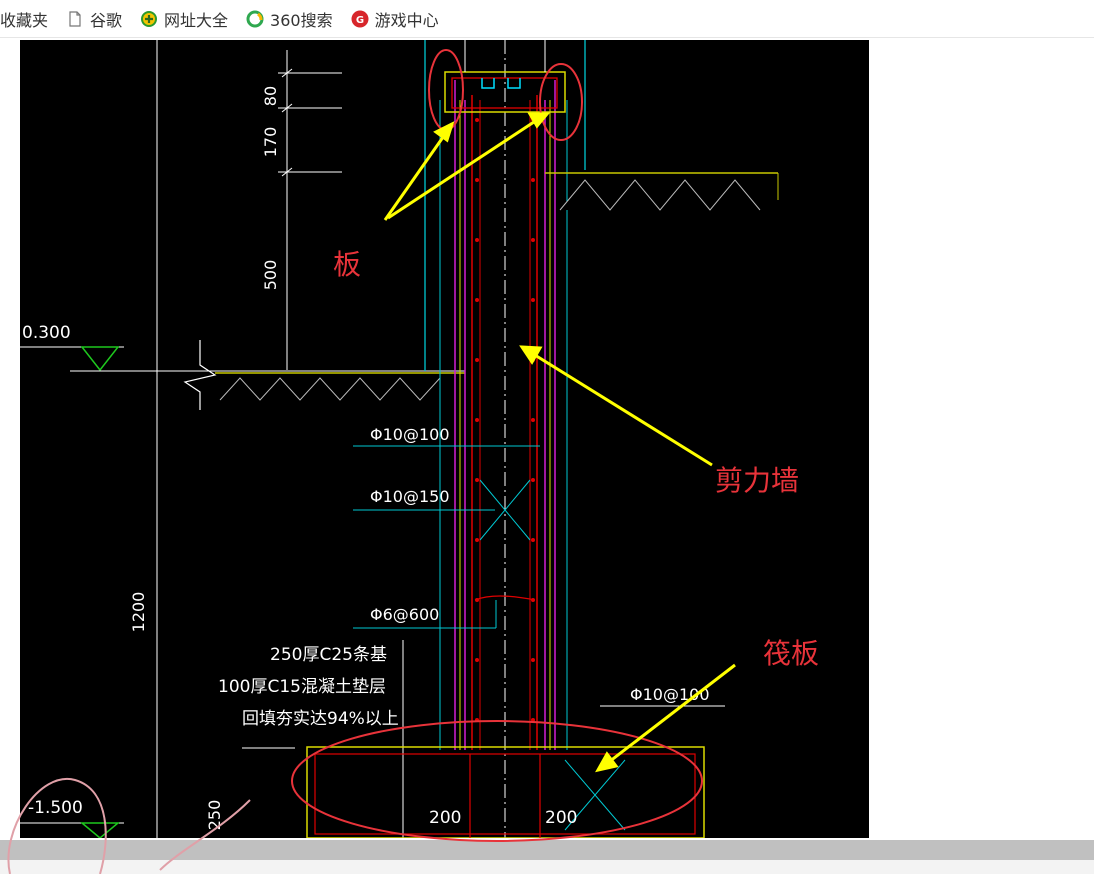 The height and width of the screenshot is (874, 1094). What do you see at coordinates (406, 20) in the screenshot?
I see `game-center-label: 游戏中心` at bounding box center [406, 20].